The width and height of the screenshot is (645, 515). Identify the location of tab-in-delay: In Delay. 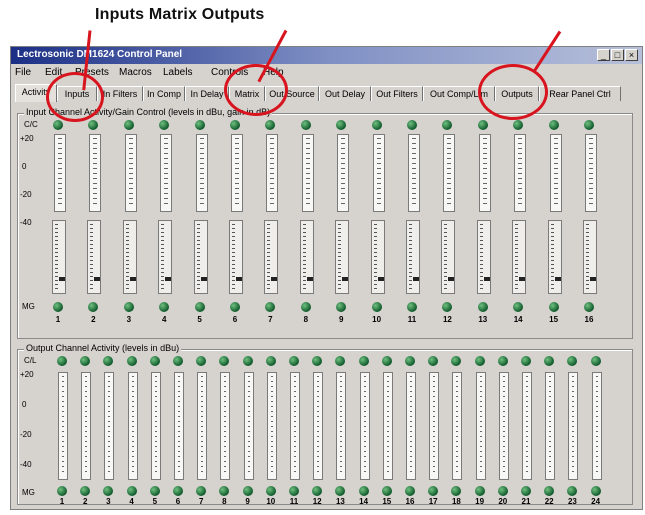
(207, 93).